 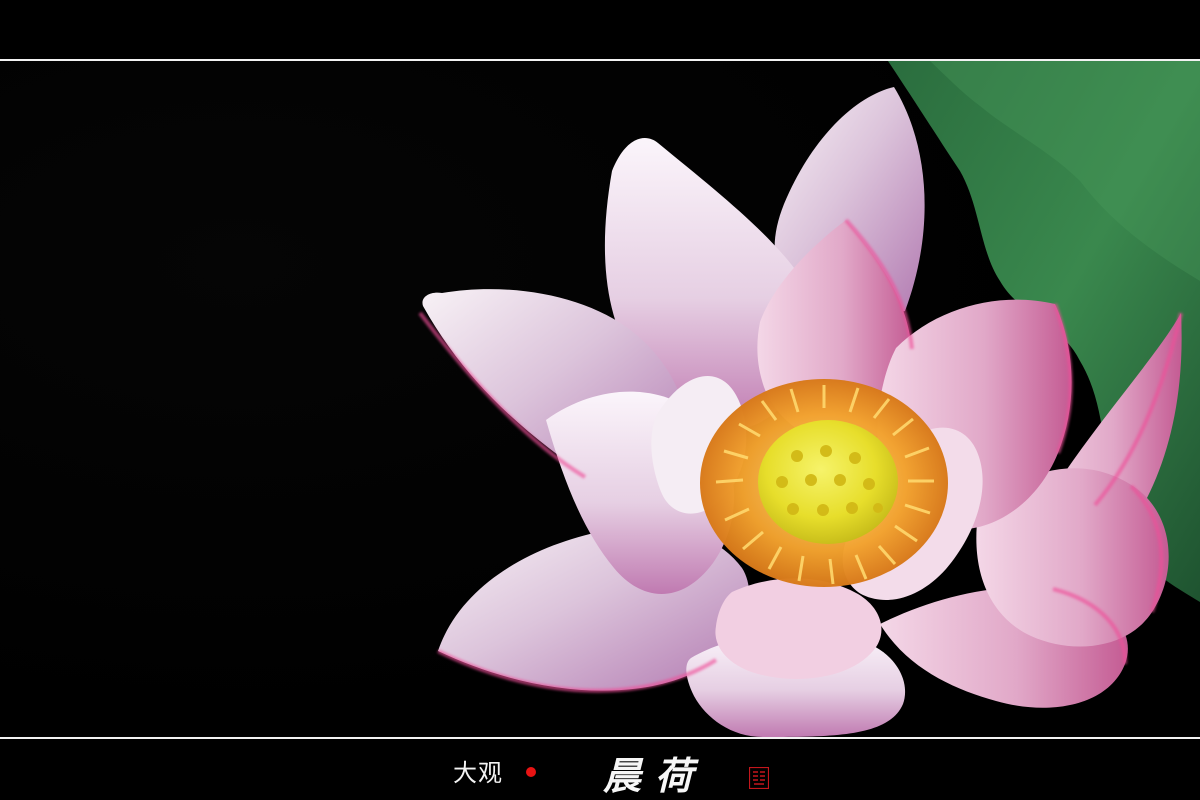 I want to click on caption-strip: 大观 晨荷, so click(x=600, y=770).